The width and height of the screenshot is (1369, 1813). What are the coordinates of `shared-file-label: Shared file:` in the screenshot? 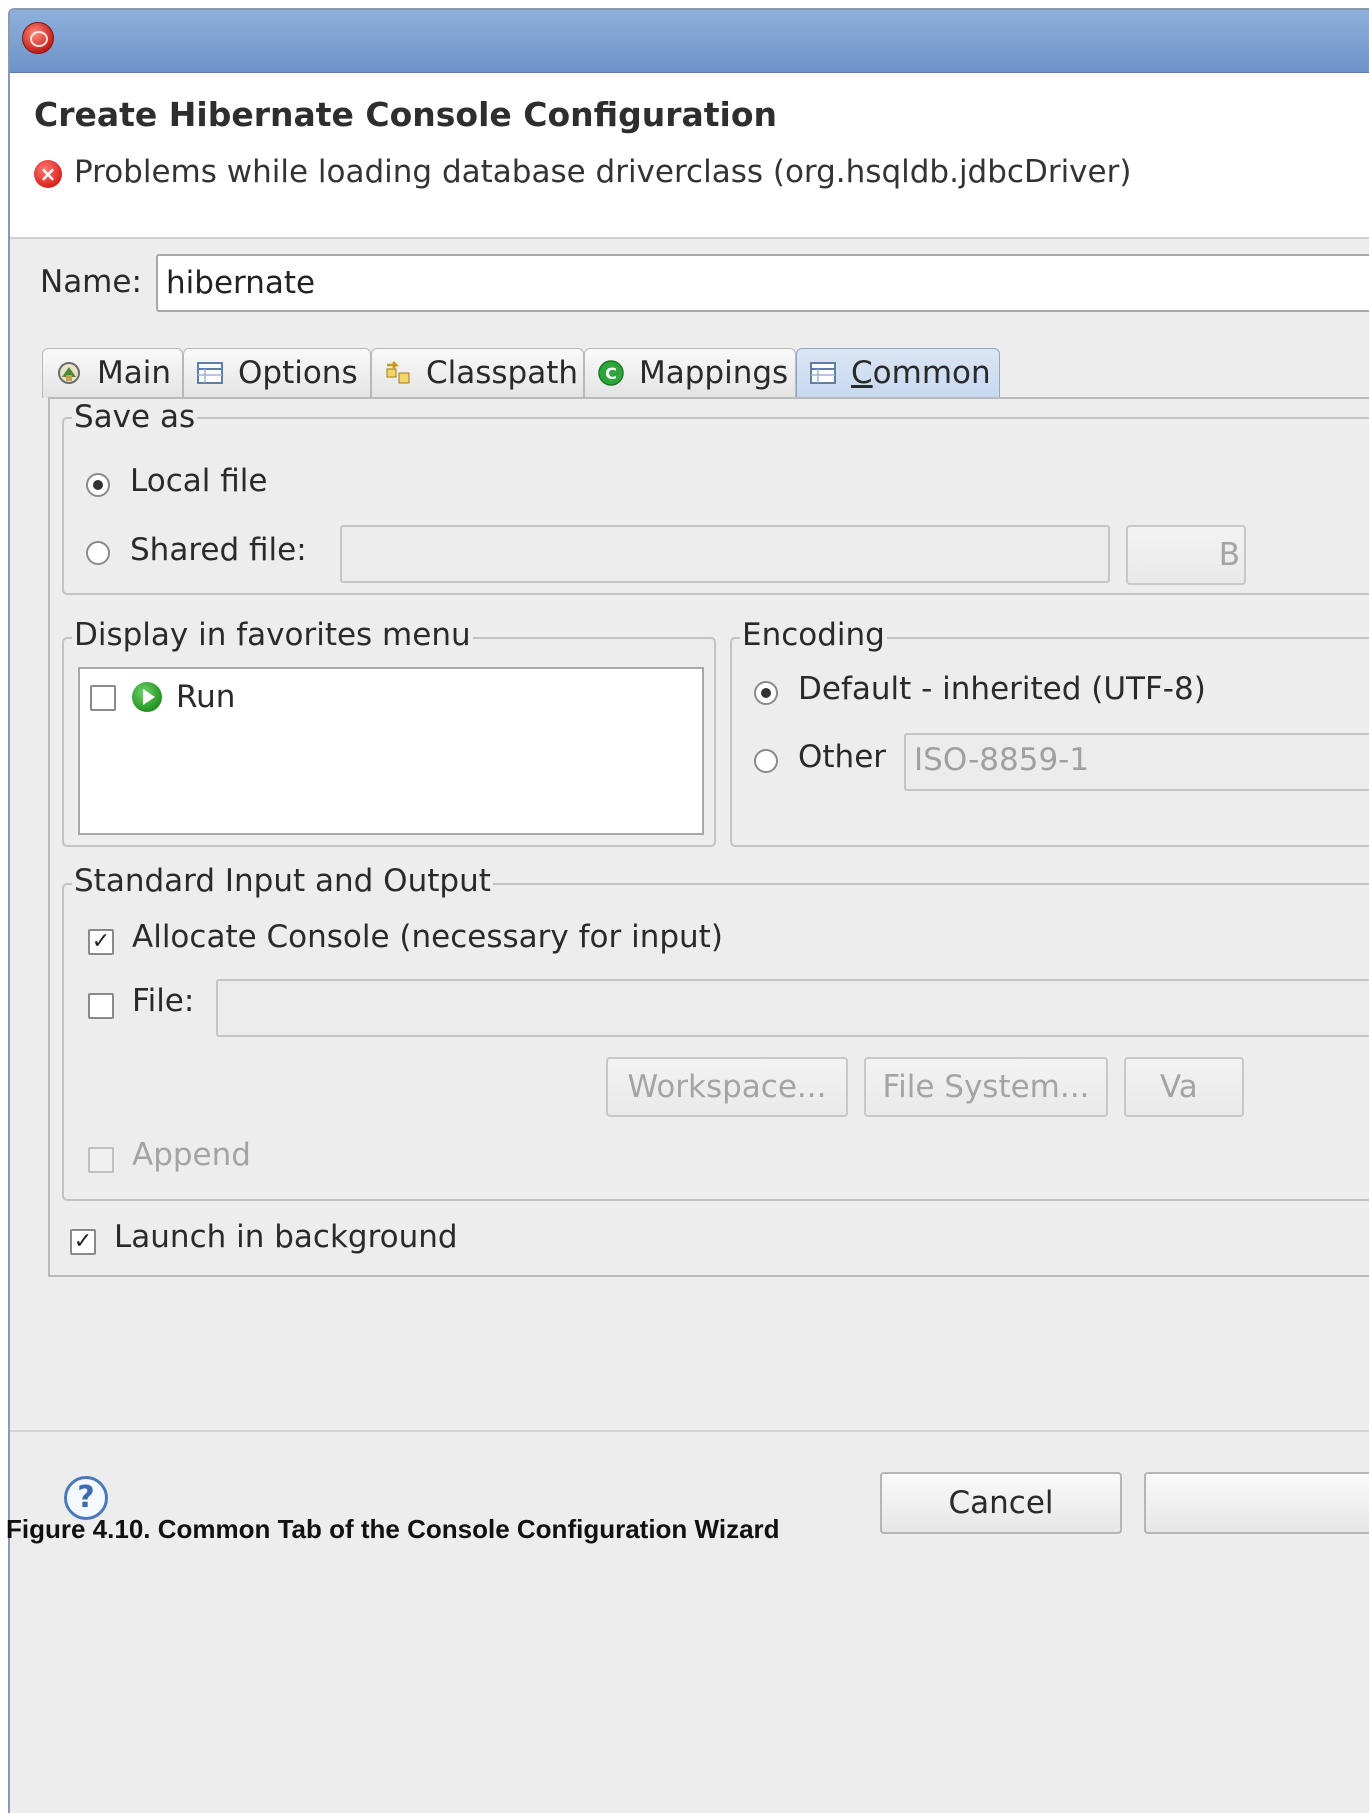 It's located at (218, 550).